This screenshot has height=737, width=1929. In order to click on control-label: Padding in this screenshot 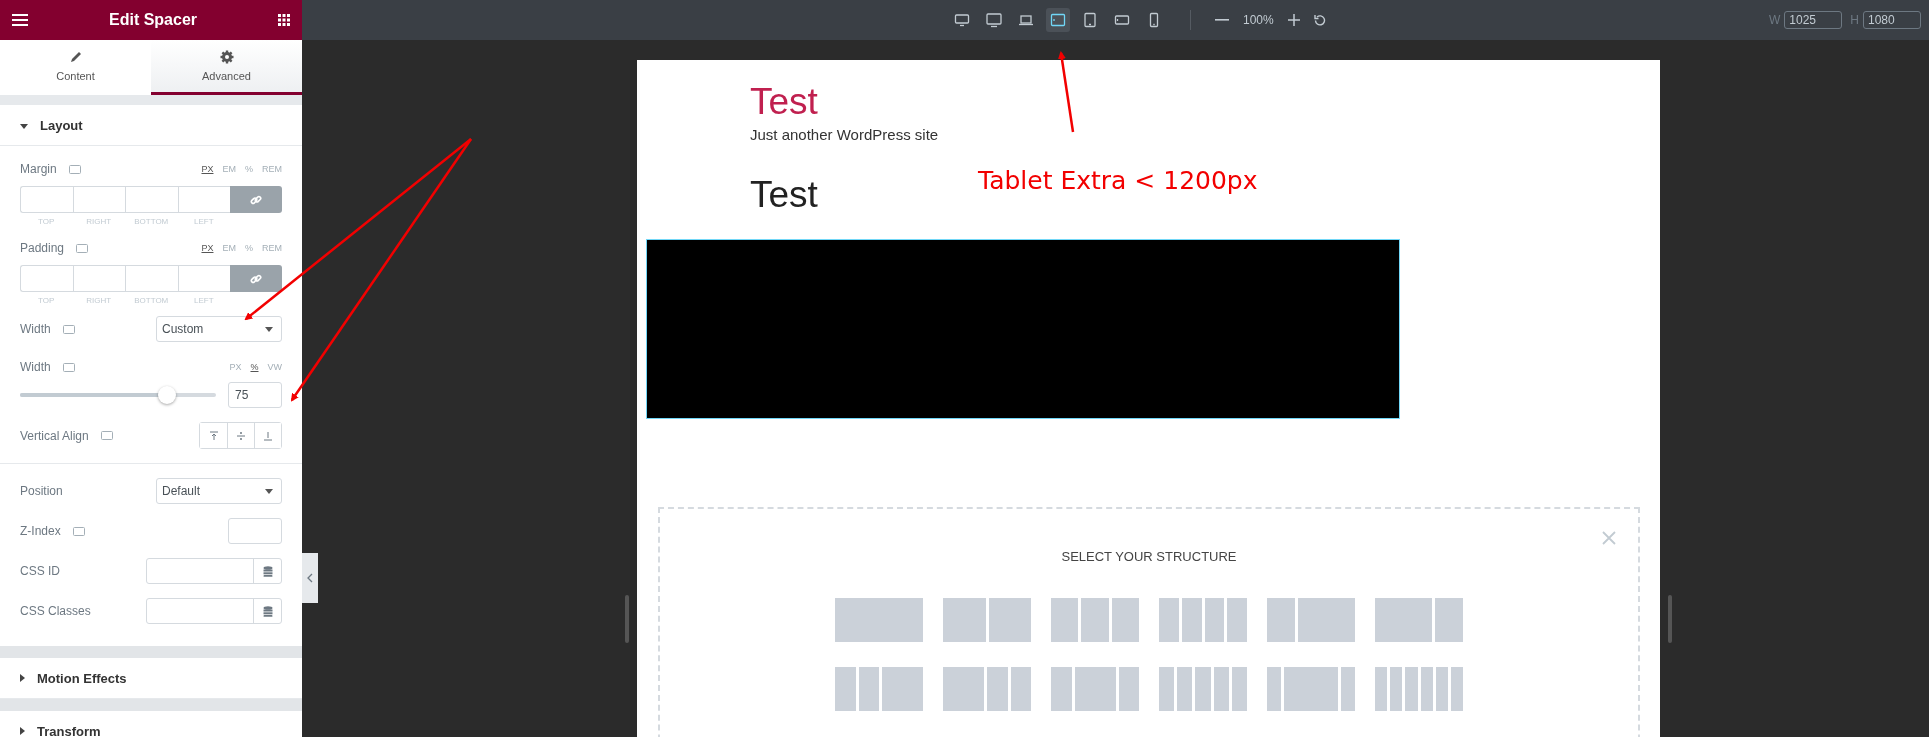, I will do `click(42, 248)`.